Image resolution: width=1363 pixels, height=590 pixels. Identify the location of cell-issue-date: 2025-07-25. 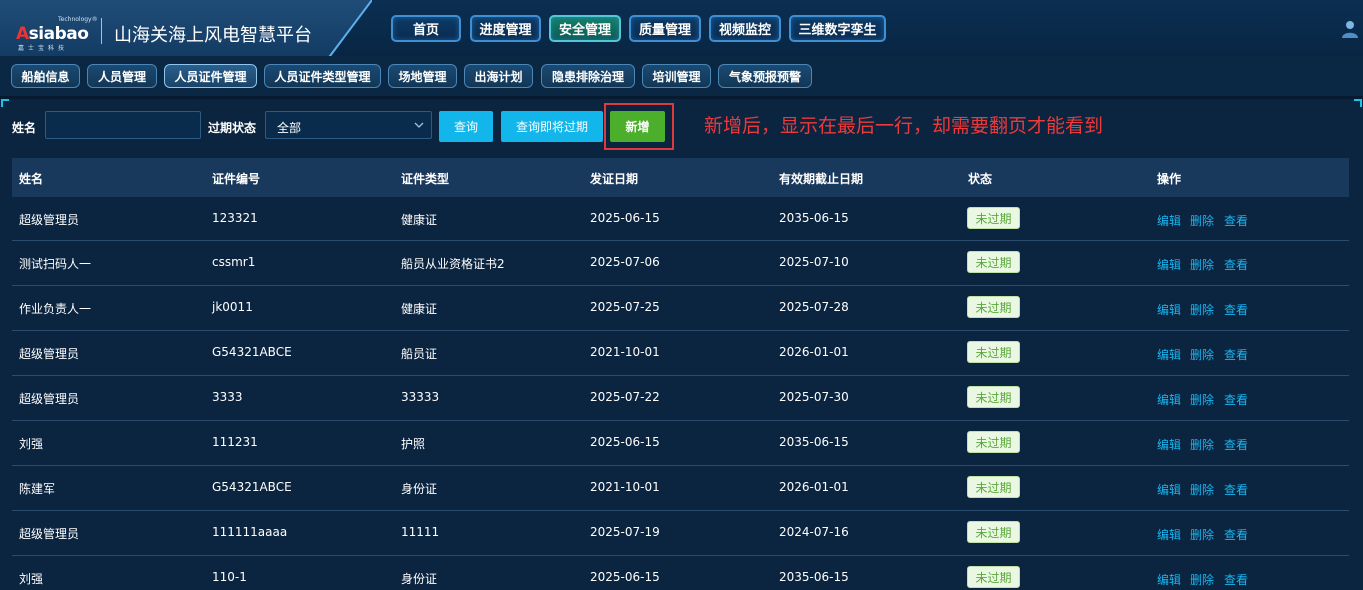
(625, 307).